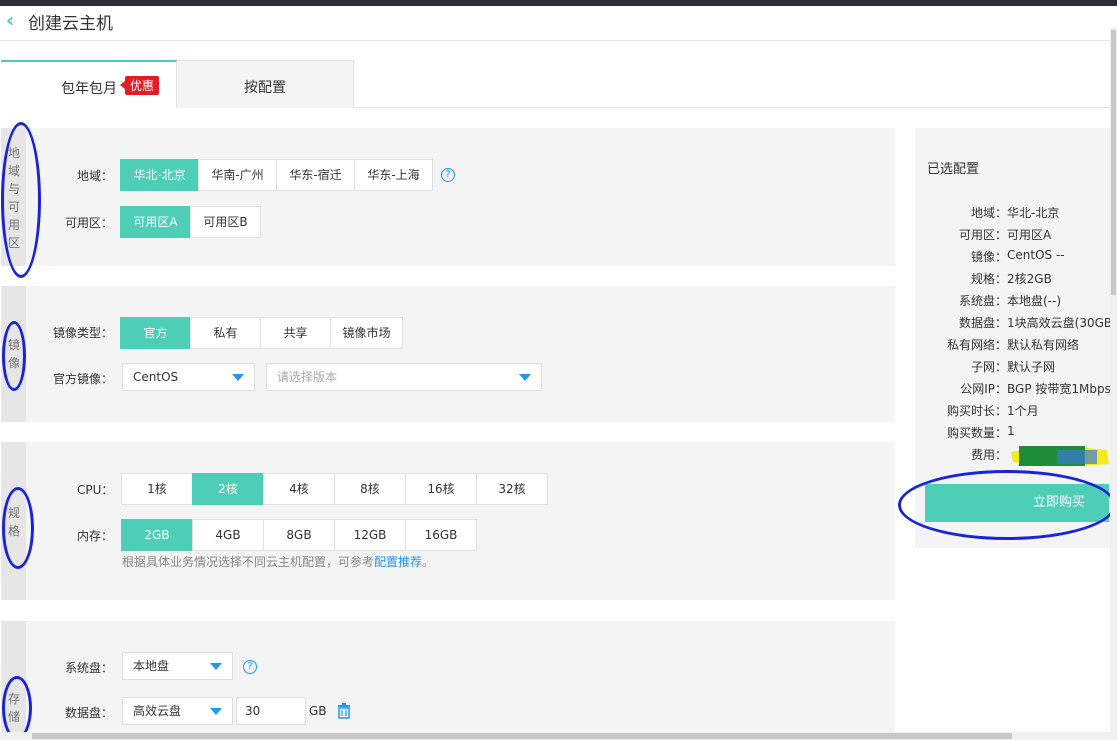 The image size is (1117, 740). Describe the element at coordinates (271, 711) in the screenshot. I see `data-disk-size-input: 30` at that location.